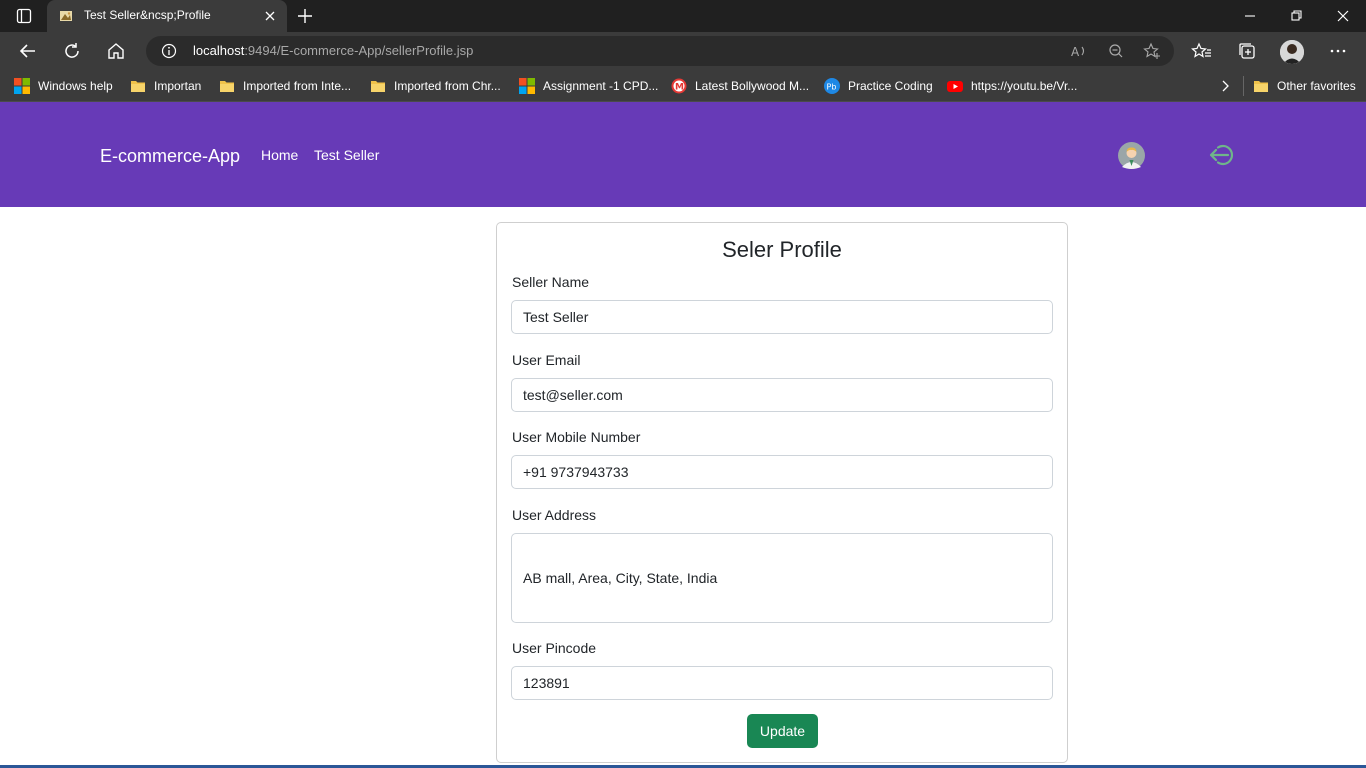 The height and width of the screenshot is (768, 1366). What do you see at coordinates (305, 16) in the screenshot?
I see `new-tab-icon` at bounding box center [305, 16].